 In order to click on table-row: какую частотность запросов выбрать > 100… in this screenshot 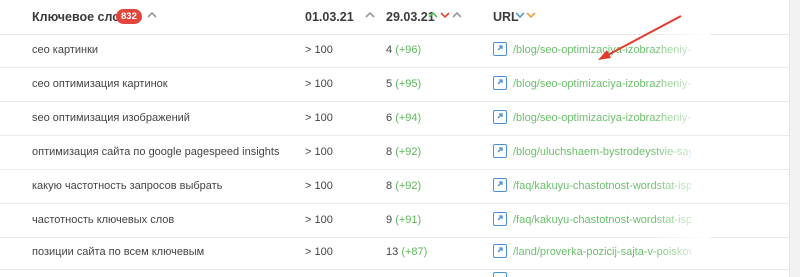, I will do `click(394, 187)`.